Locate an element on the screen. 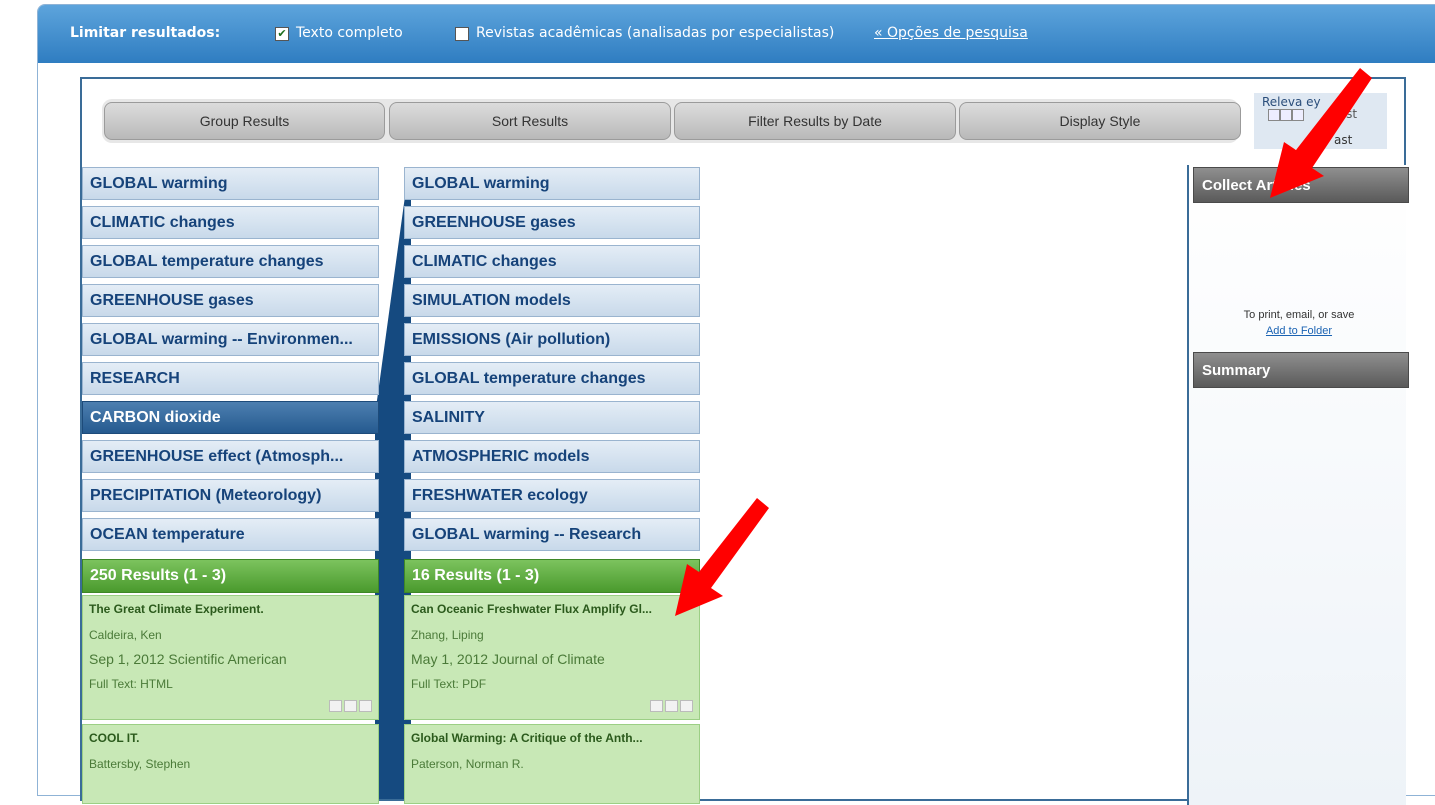 The height and width of the screenshot is (805, 1435). search-options-link: « Opções de pesquisa is located at coordinates (951, 33).